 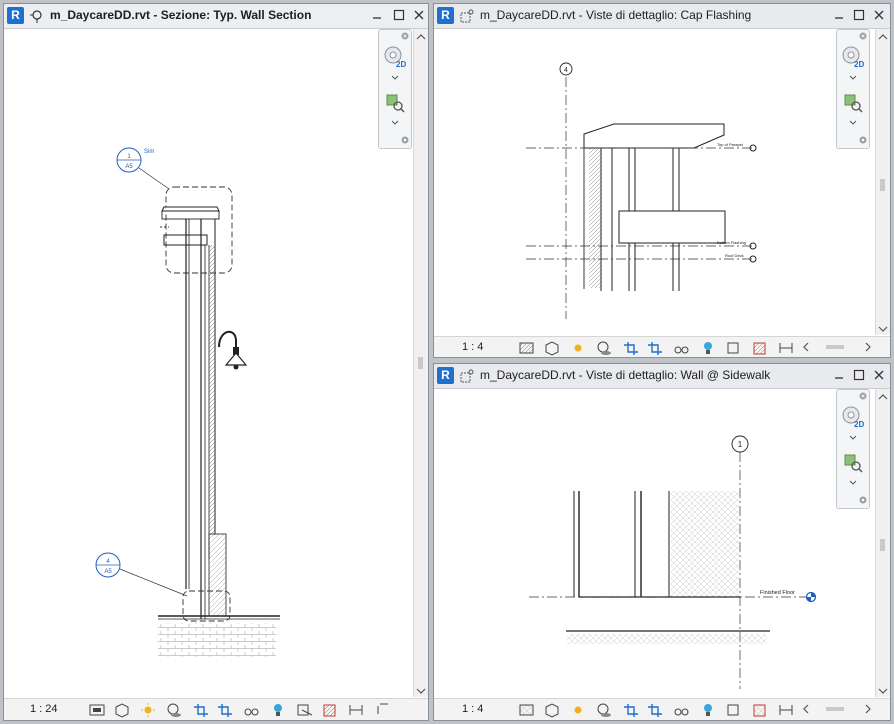 What do you see at coordinates (740, 444) in the screenshot?
I see `grid-label-1: 1` at bounding box center [740, 444].